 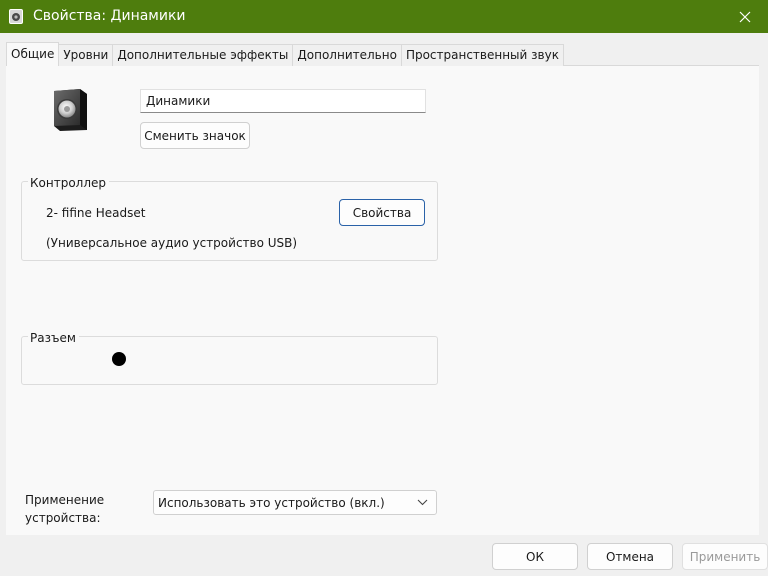 What do you see at coordinates (535, 556) in the screenshot?
I see `ok-button: ОК` at bounding box center [535, 556].